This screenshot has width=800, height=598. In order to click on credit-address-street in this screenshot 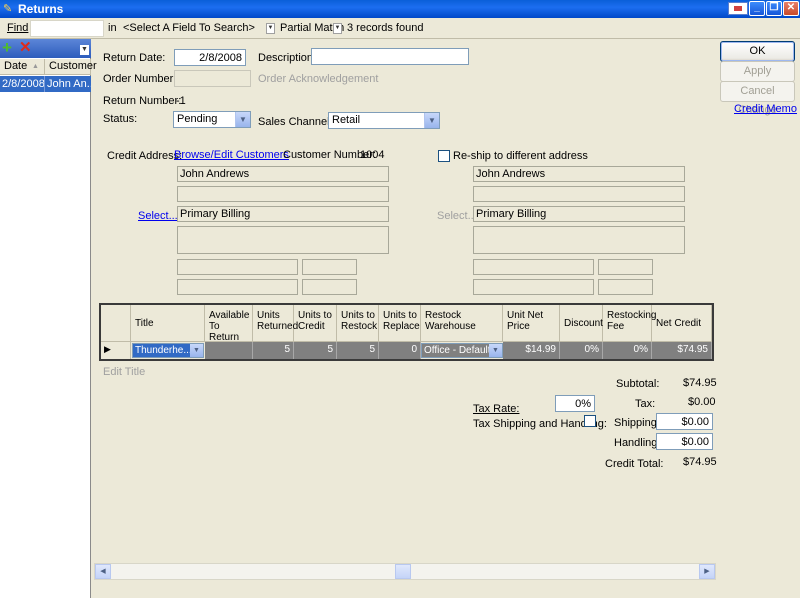, I will do `click(283, 240)`.